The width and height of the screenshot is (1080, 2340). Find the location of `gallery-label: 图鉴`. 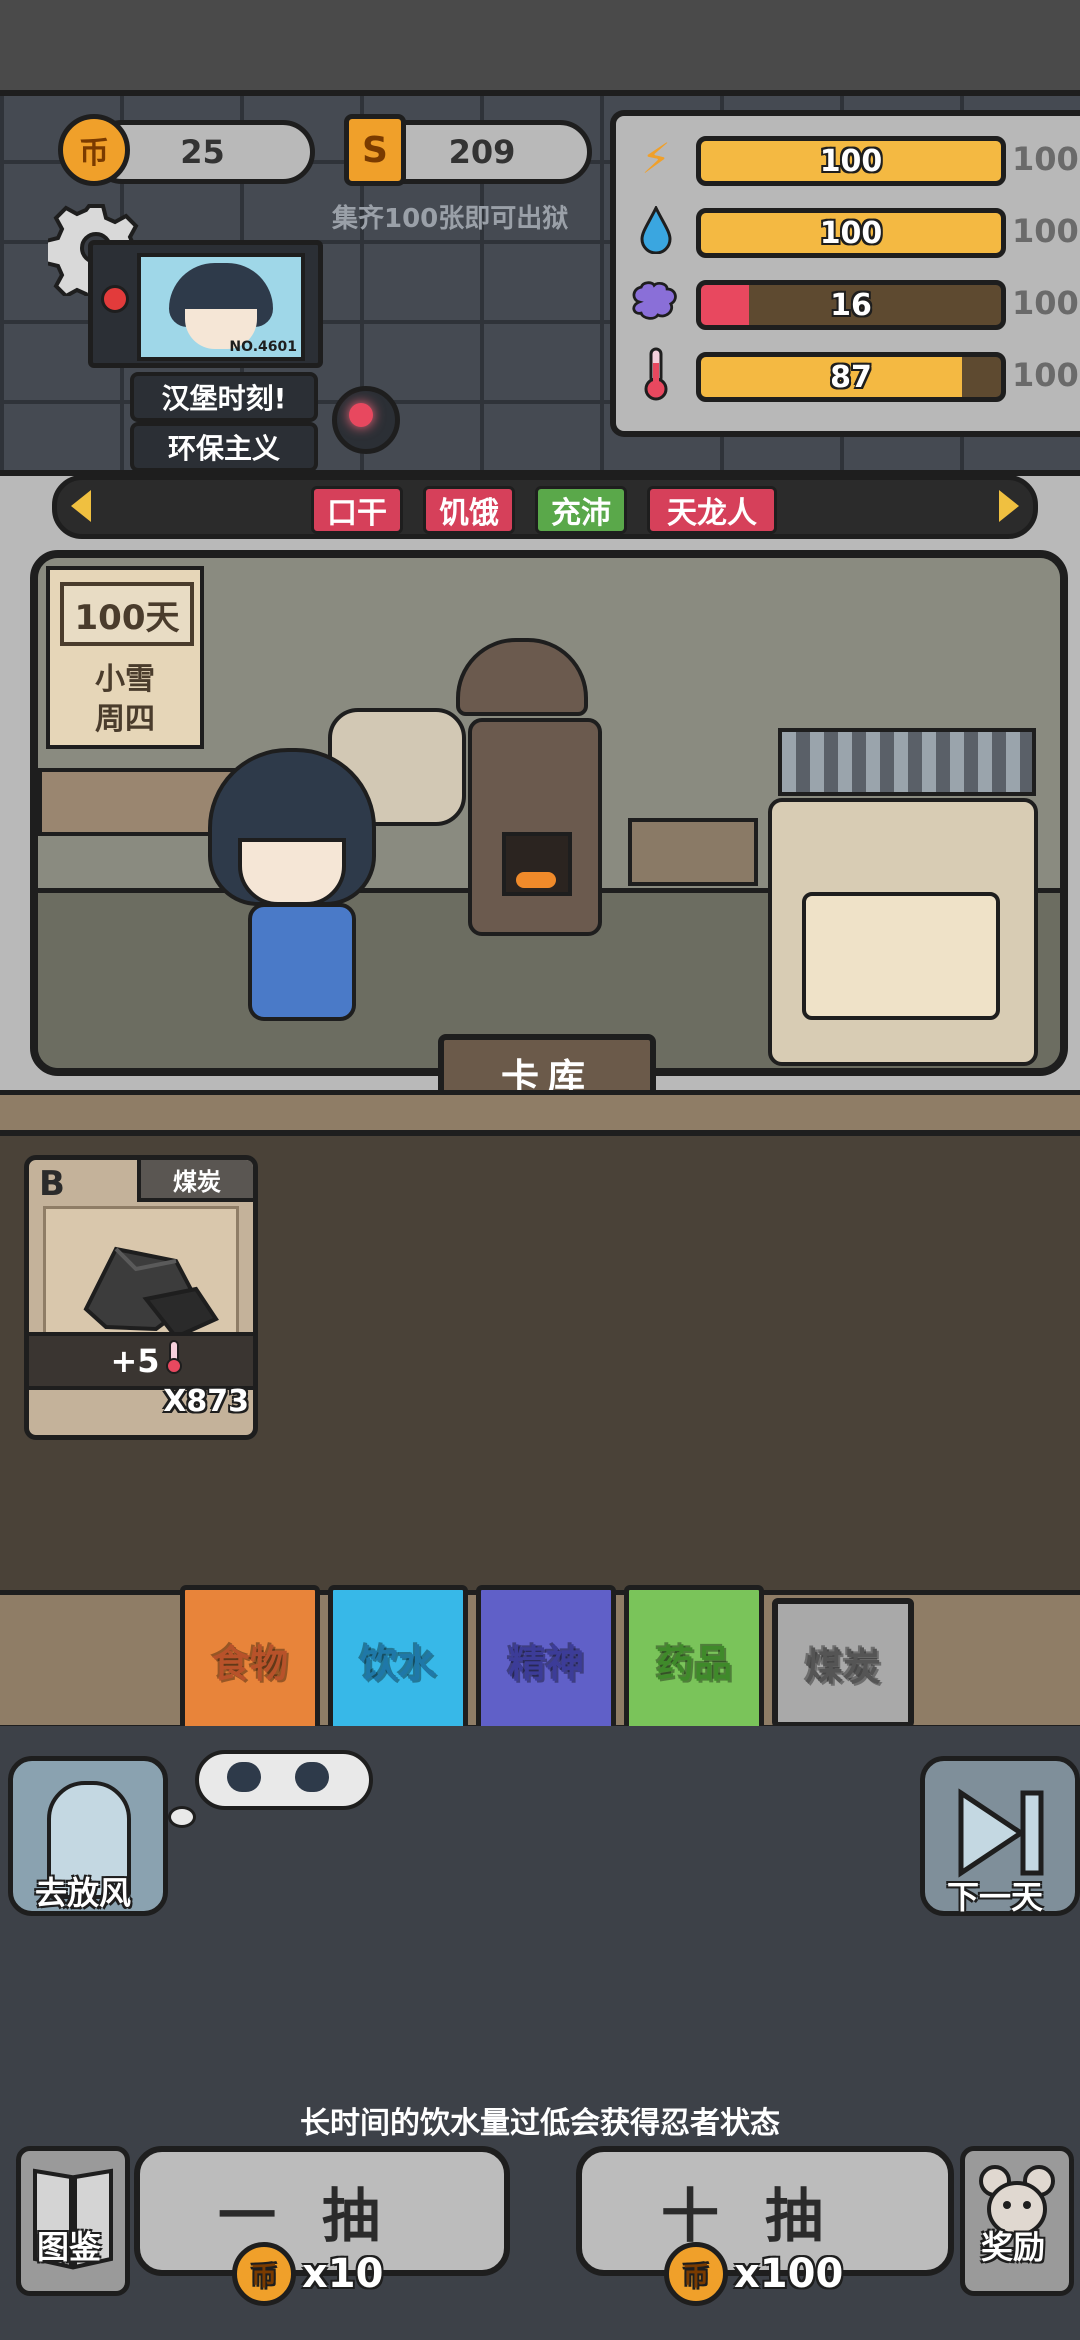

gallery-label: 图鉴 is located at coordinates (68, 2247).